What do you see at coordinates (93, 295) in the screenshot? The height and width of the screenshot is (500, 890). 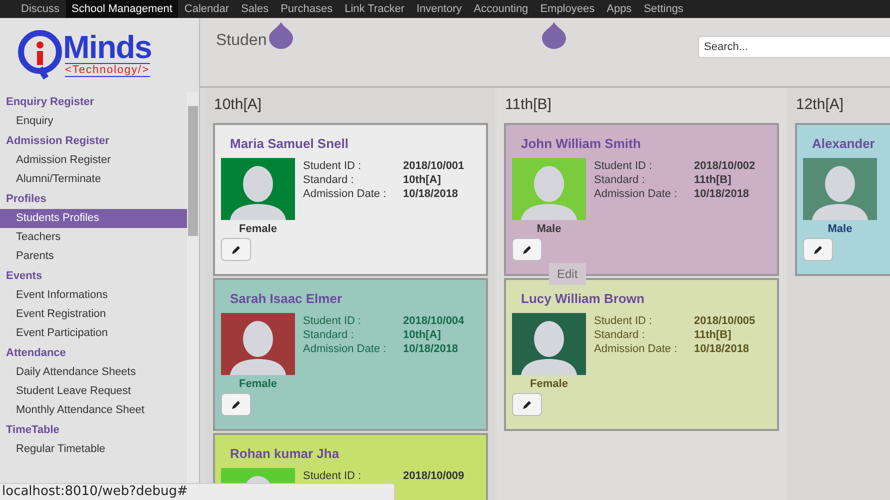 I see `sidebar-item: Event Informations` at bounding box center [93, 295].